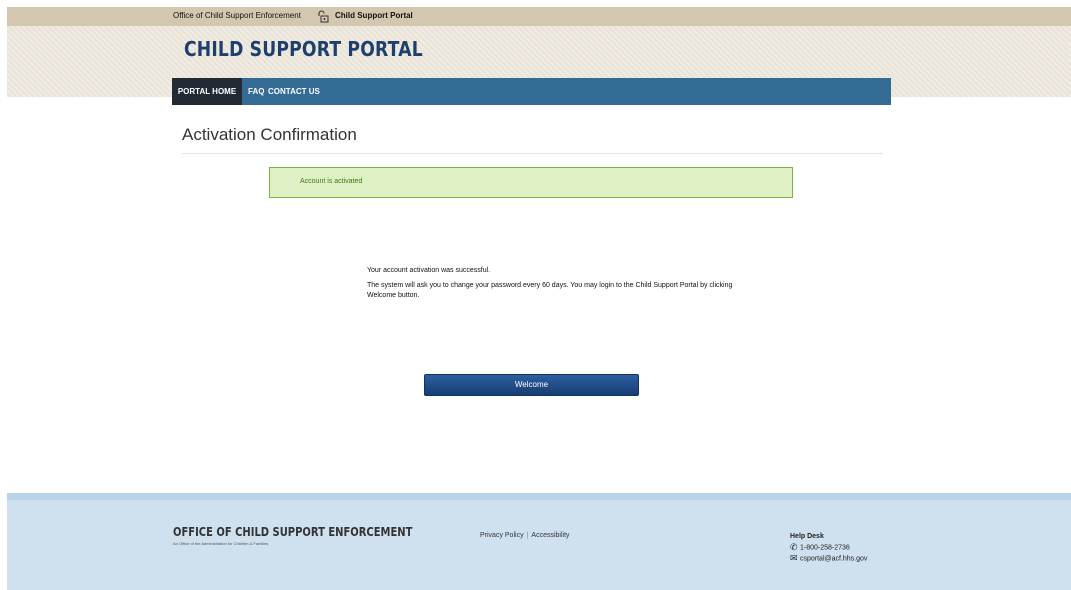 This screenshot has width=1071, height=590. What do you see at coordinates (323, 16) in the screenshot?
I see `lock-icon` at bounding box center [323, 16].